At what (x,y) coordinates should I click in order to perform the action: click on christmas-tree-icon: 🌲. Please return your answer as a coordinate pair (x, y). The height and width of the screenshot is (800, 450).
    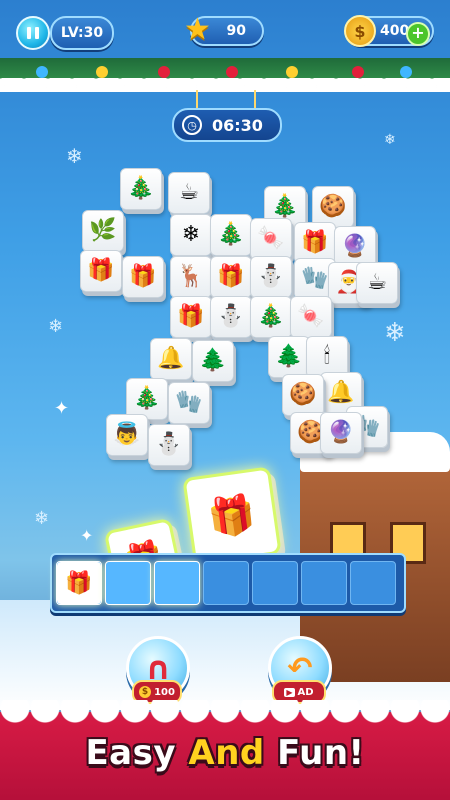
    Looking at the image, I should click on (289, 356).